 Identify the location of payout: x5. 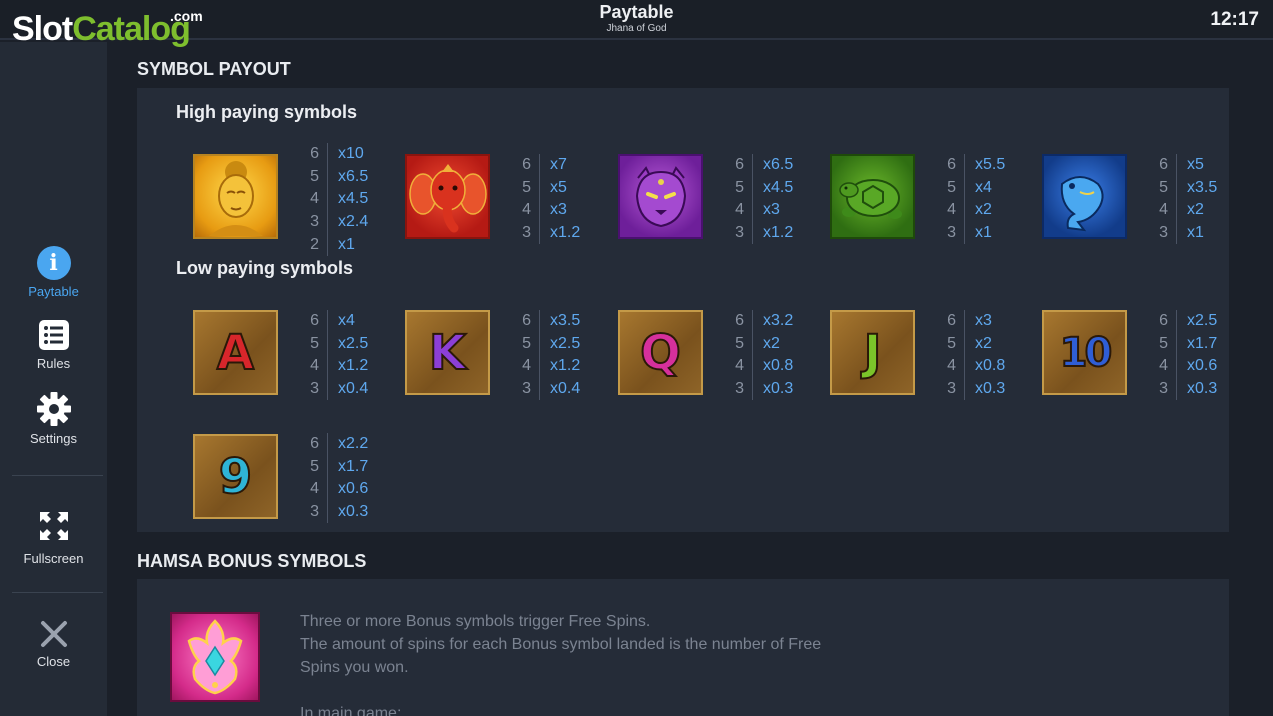
(1195, 165).